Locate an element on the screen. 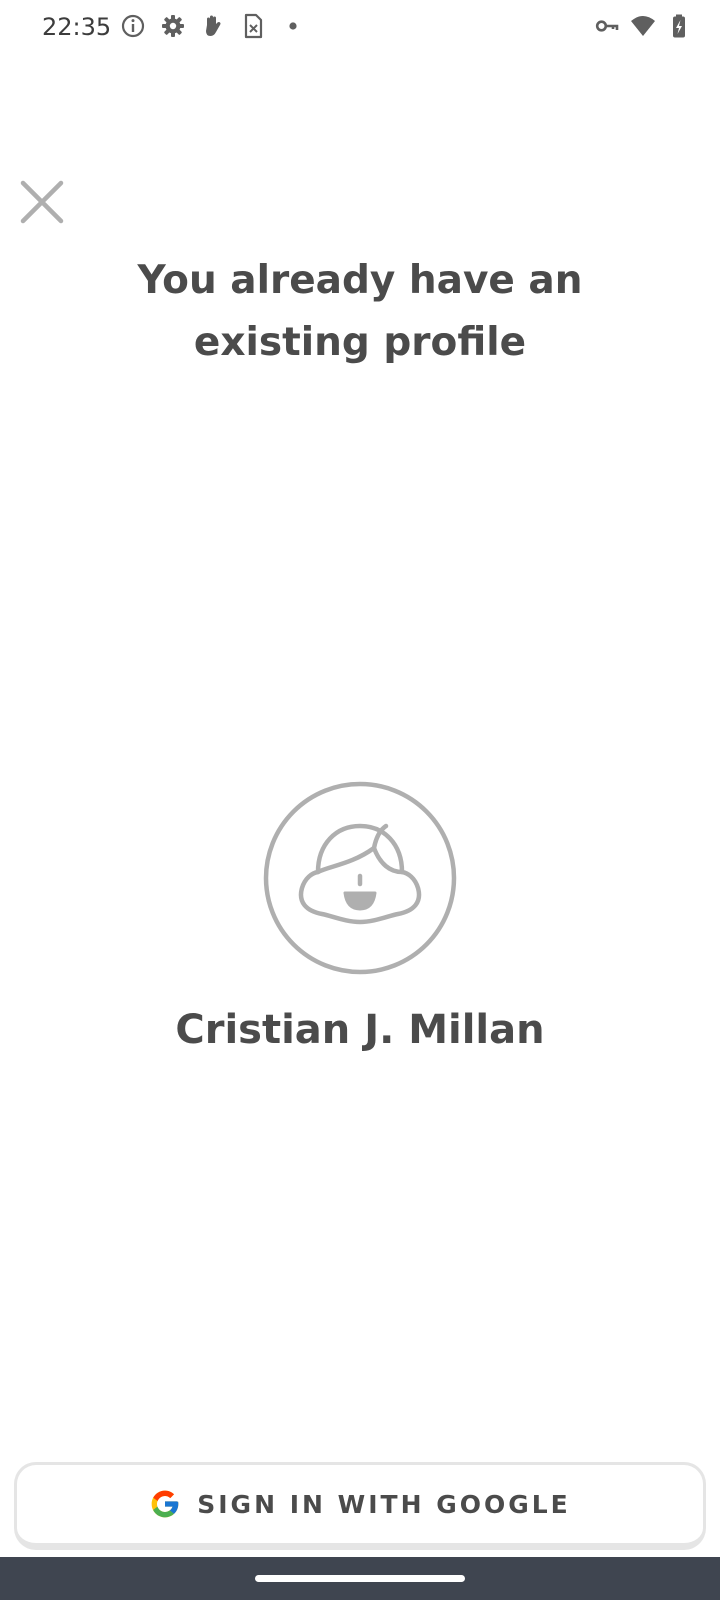  settings-gear-icon is located at coordinates (173, 26).